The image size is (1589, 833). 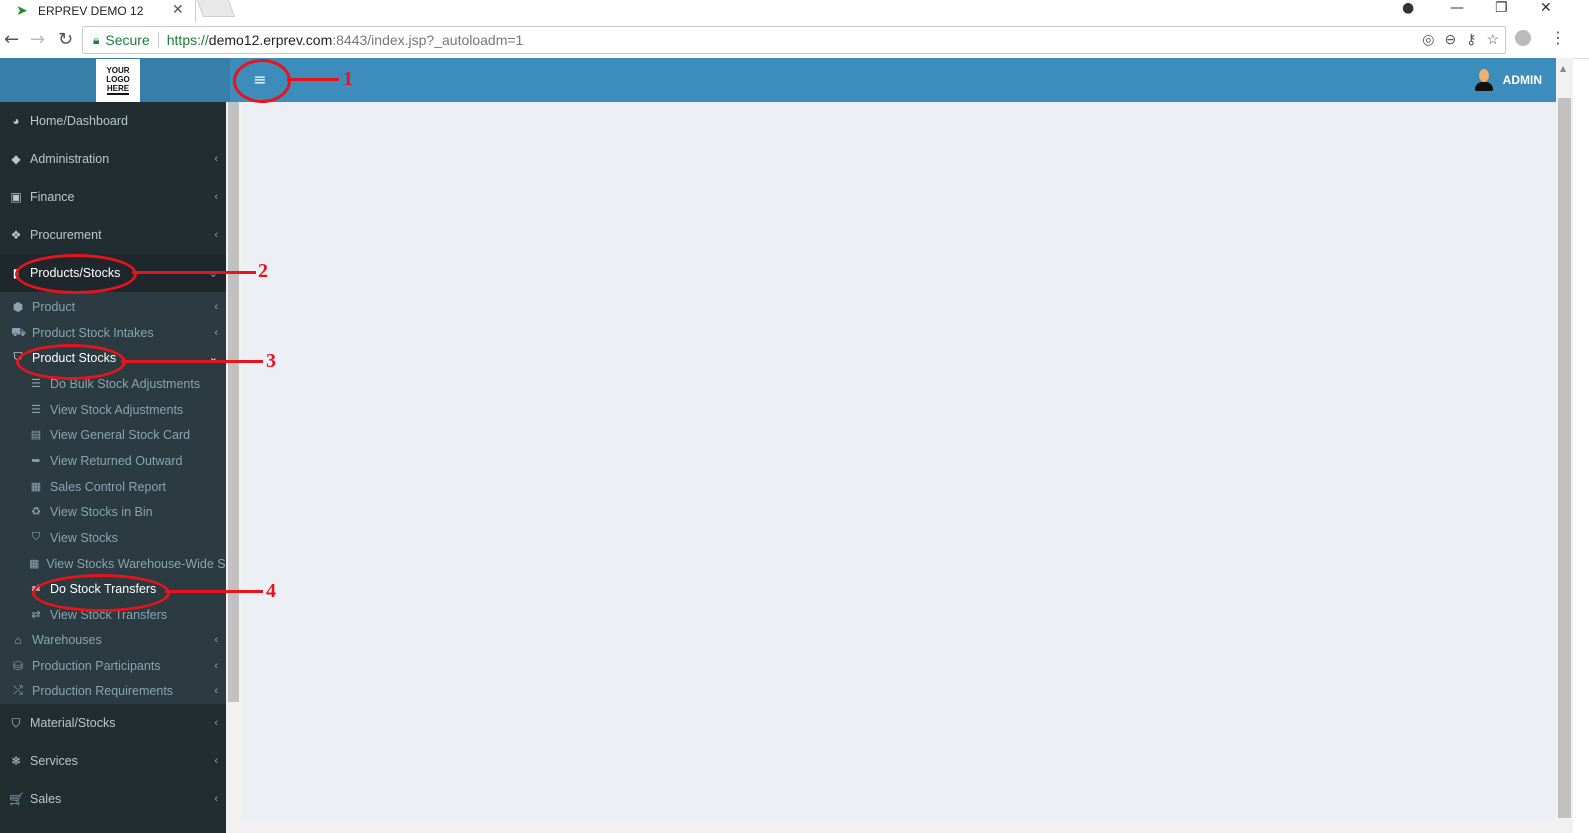 I want to click on page-scrollbar: ▲, so click(x=1564, y=445).